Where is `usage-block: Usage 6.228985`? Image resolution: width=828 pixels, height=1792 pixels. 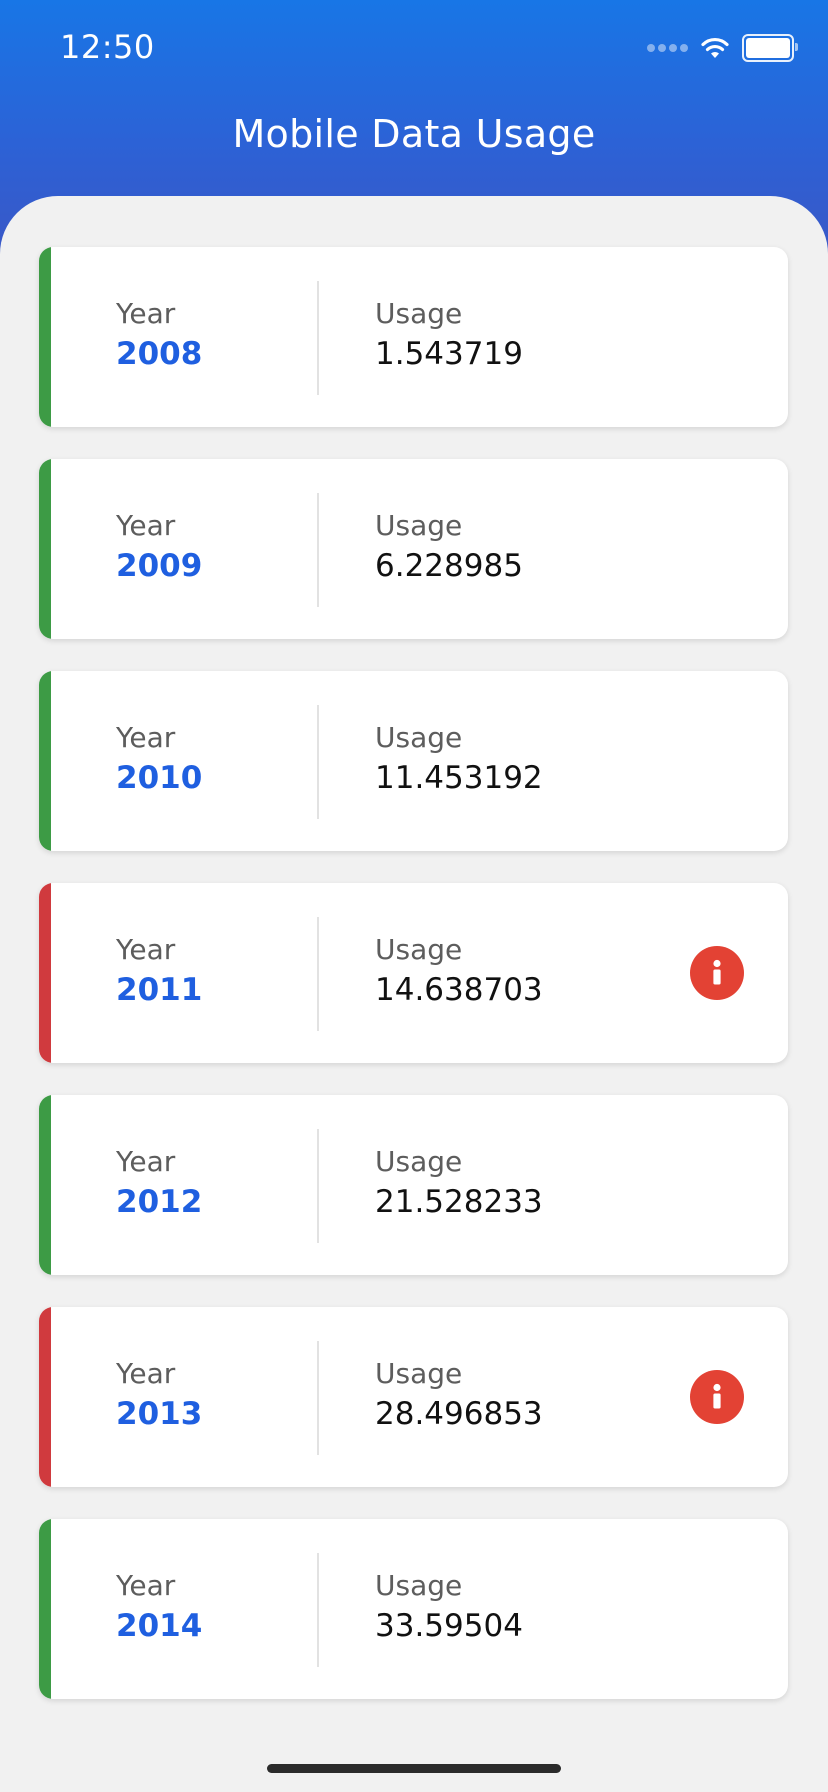 usage-block: Usage 6.228985 is located at coordinates (449, 549).